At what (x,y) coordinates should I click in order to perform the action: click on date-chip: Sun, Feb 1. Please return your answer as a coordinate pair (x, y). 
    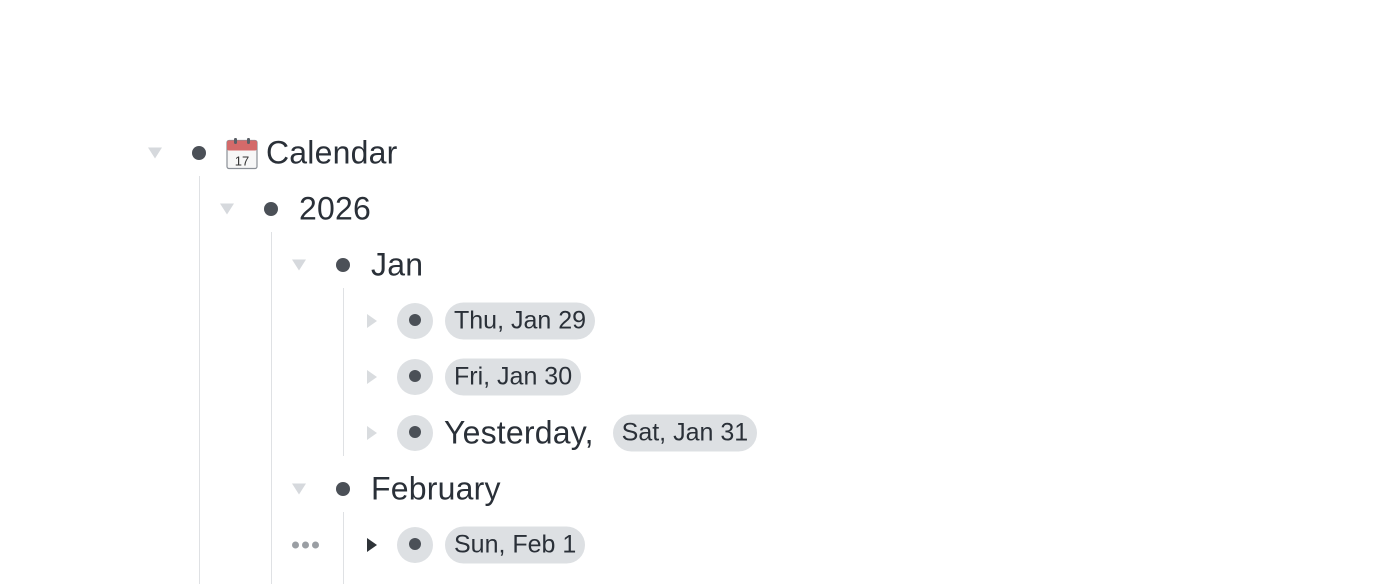
    Looking at the image, I should click on (515, 545).